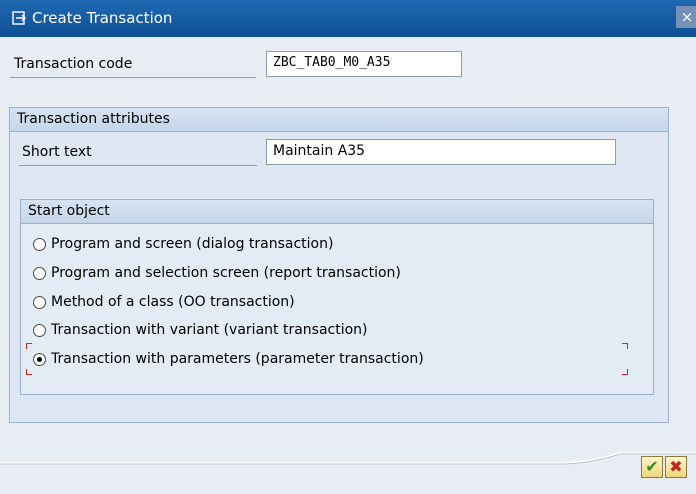 The width and height of the screenshot is (696, 494). What do you see at coordinates (339, 120) in the screenshot?
I see `transaction-attributes-header: Transaction attributes` at bounding box center [339, 120].